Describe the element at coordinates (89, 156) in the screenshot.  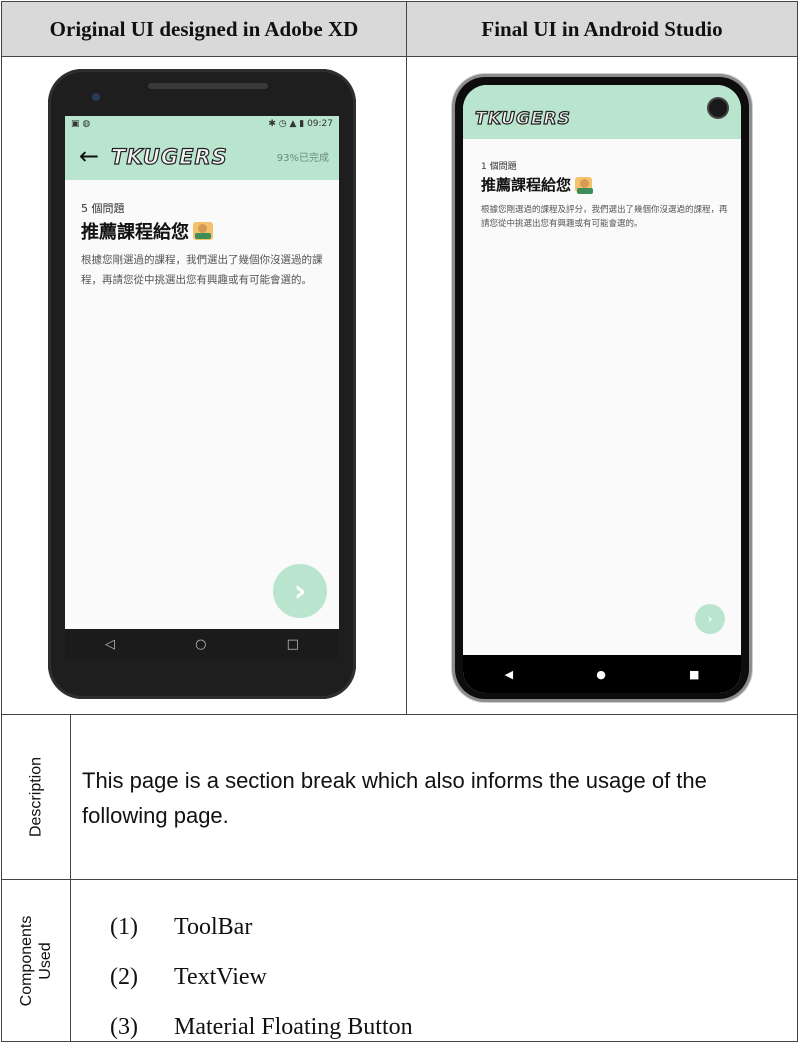
I see `back-arrow-icon: ←` at that location.